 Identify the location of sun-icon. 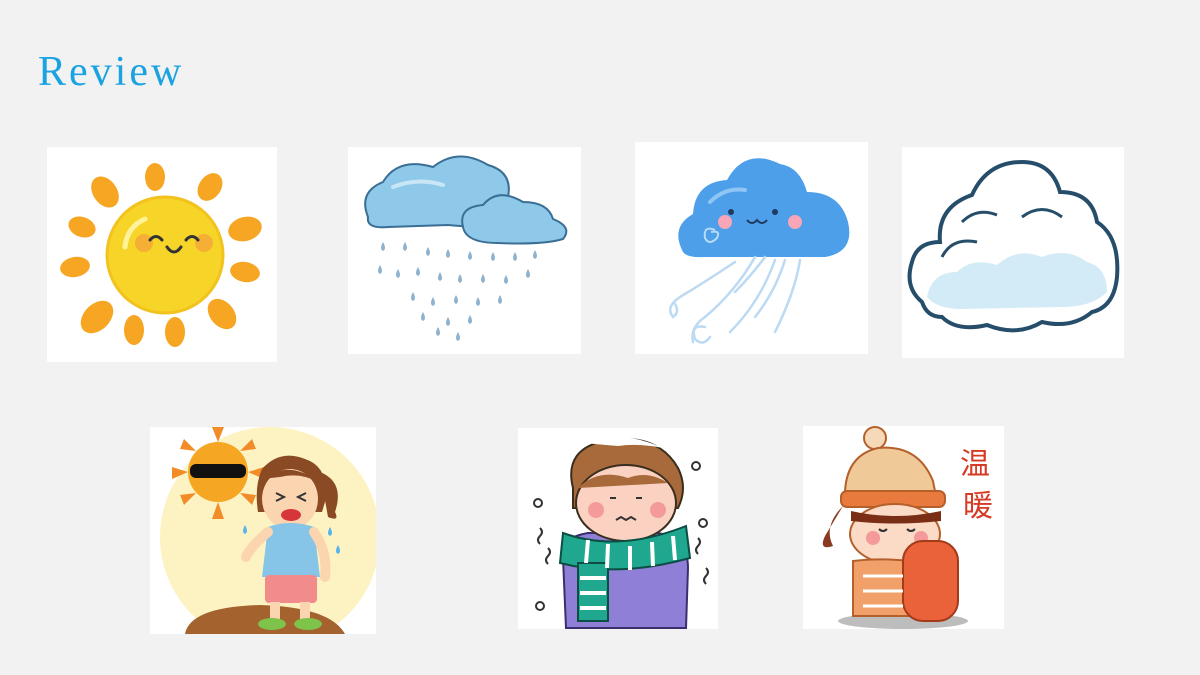
(161, 255).